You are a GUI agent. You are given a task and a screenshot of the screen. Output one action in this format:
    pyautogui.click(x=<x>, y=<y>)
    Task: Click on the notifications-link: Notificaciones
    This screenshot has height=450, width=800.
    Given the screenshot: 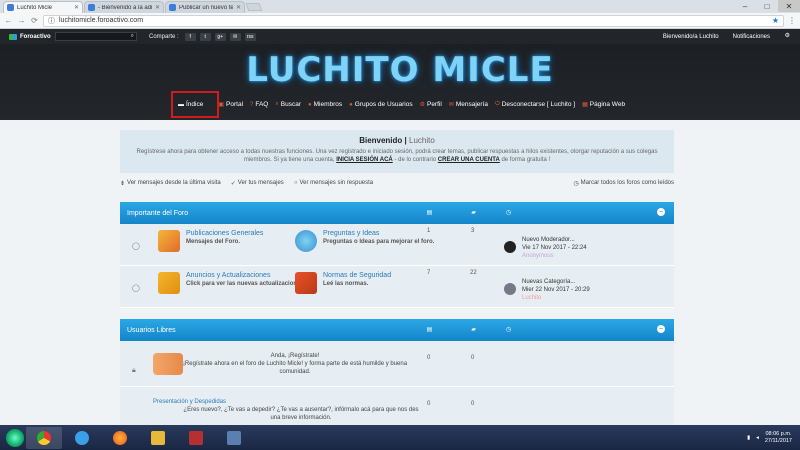 What is the action you would take?
    pyautogui.click(x=751, y=37)
    